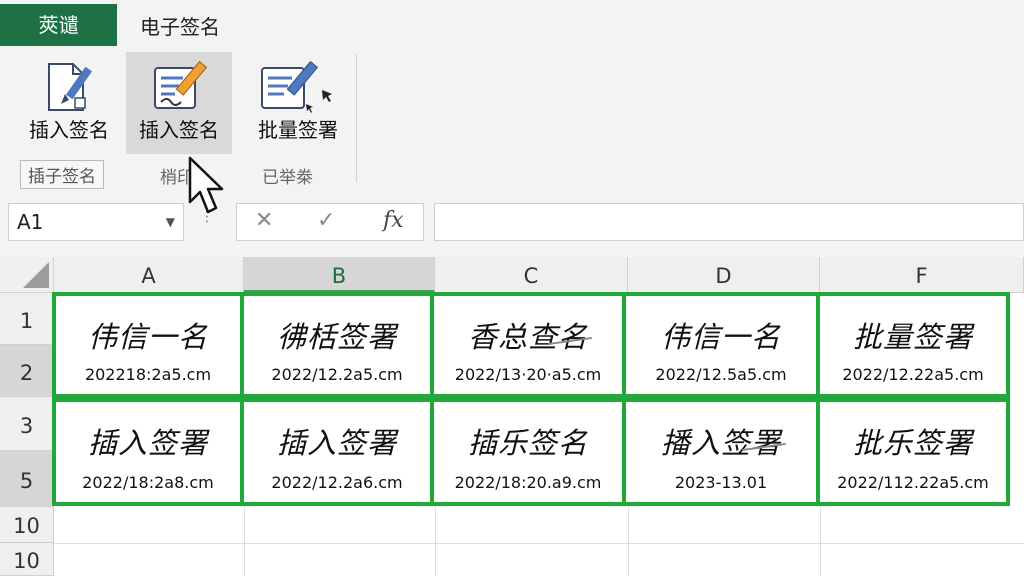 This screenshot has height=579, width=1024. Describe the element at coordinates (298, 130) in the screenshot. I see `batch-sign-label: 批量签署` at that location.